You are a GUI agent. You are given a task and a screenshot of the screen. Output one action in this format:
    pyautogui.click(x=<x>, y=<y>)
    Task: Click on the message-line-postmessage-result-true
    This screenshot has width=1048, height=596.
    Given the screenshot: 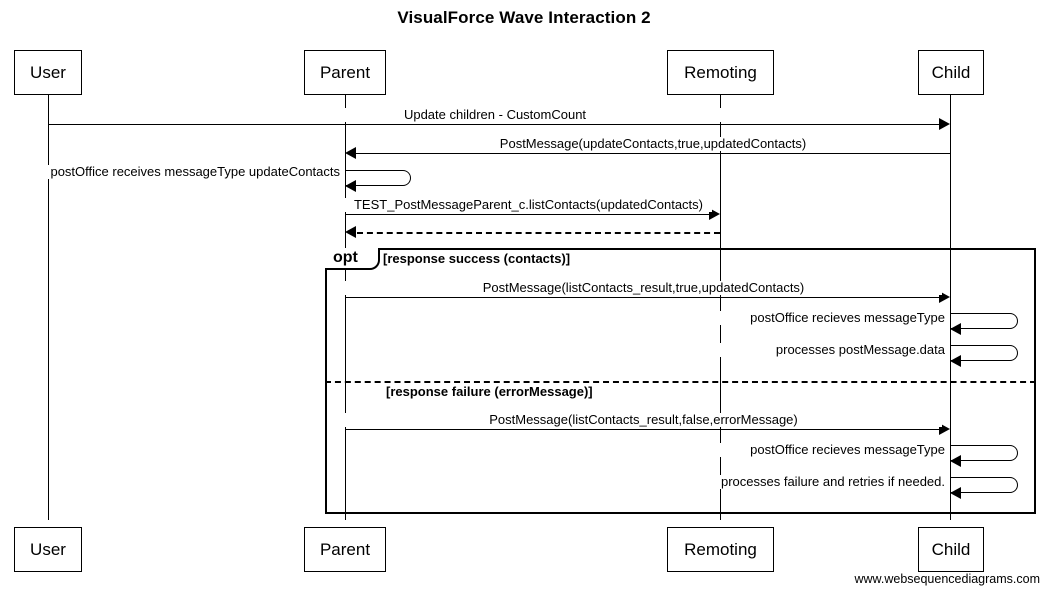 What is the action you would take?
    pyautogui.click(x=643, y=297)
    